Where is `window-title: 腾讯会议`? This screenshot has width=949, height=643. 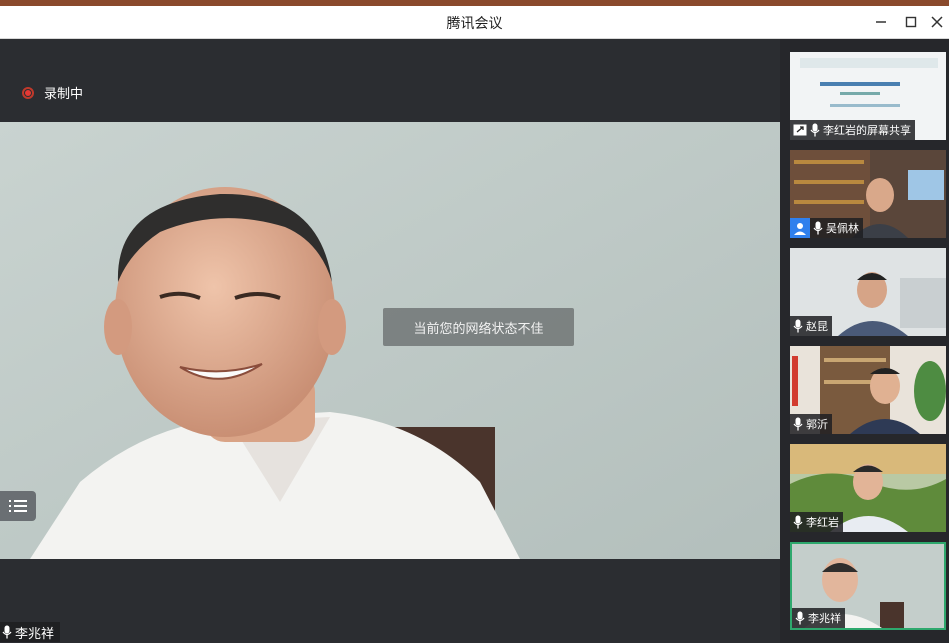 window-title: 腾讯会议 is located at coordinates (474, 24).